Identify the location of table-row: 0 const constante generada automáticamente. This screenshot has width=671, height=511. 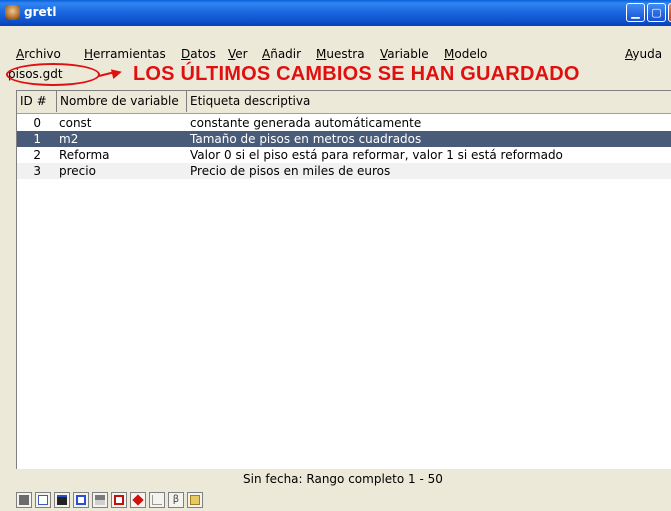
(344, 123).